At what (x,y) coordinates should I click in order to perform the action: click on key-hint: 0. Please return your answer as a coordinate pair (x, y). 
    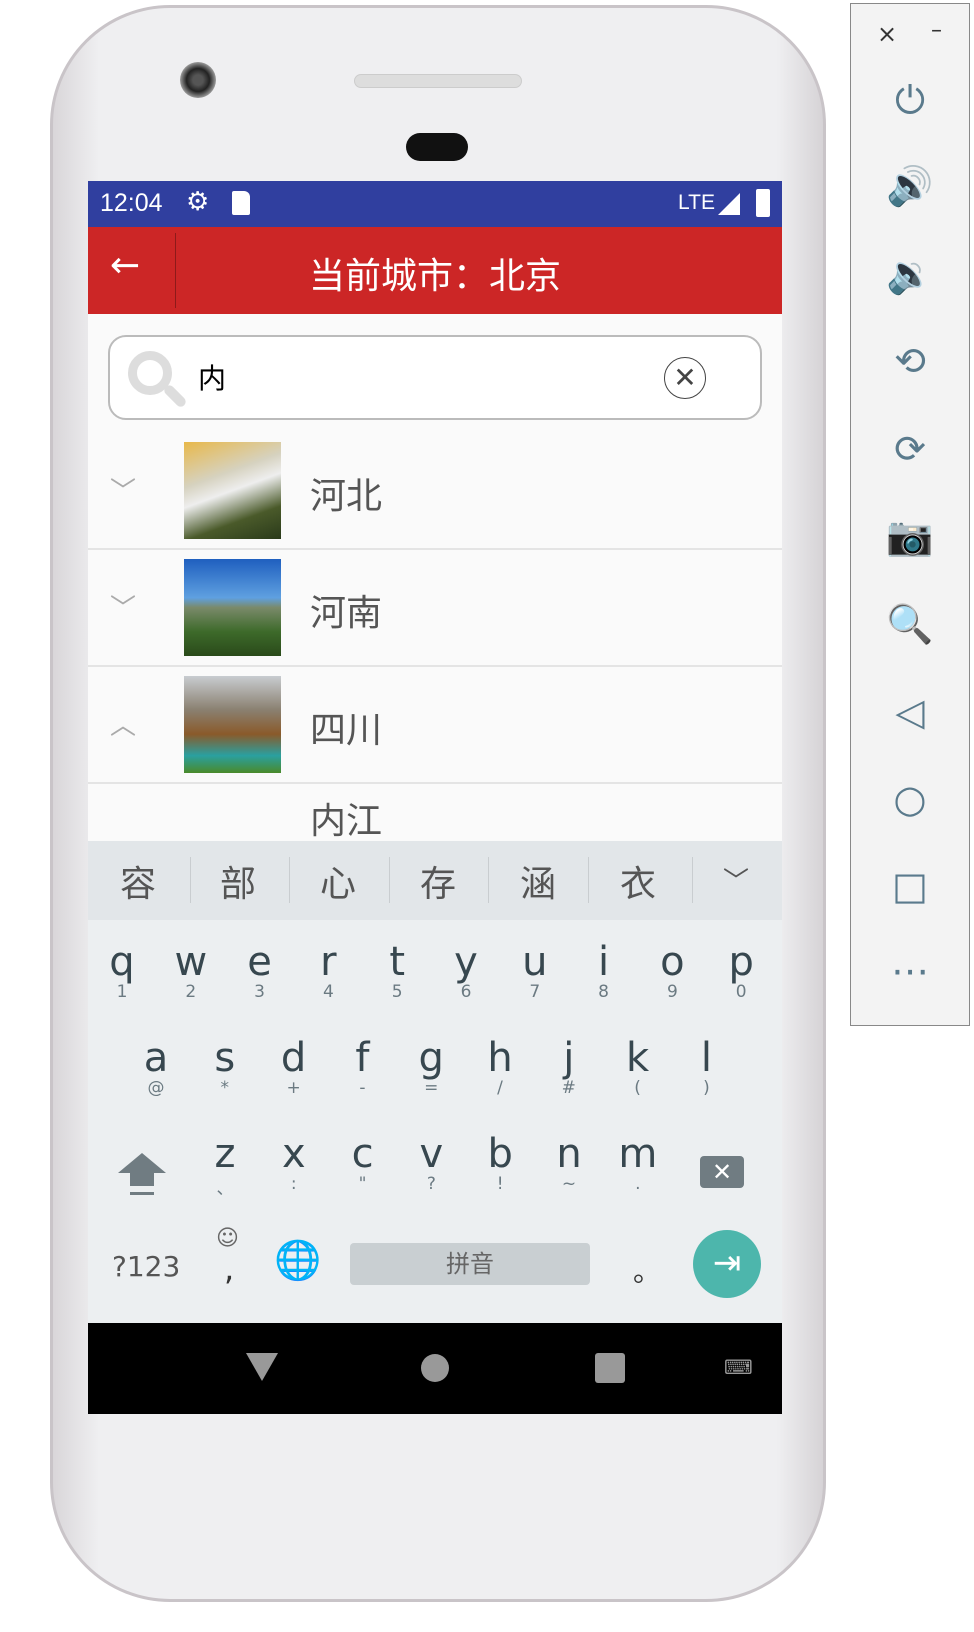
    Looking at the image, I should click on (741, 992).